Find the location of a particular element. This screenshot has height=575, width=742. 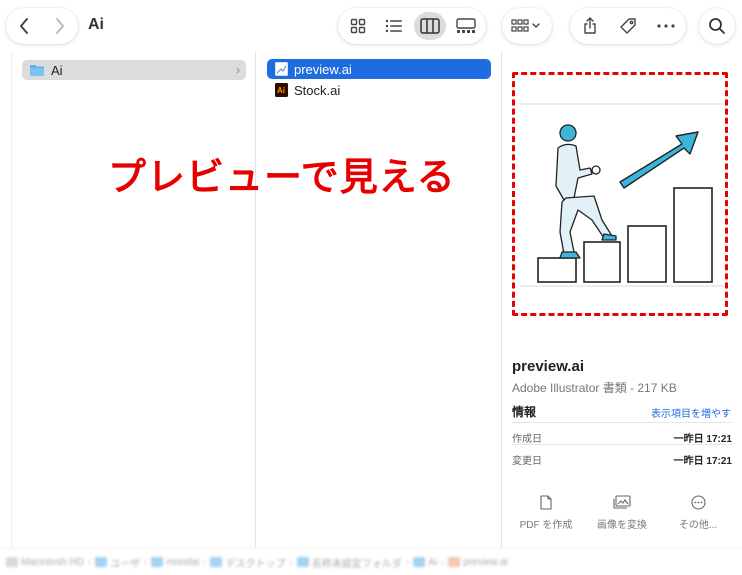

disk-icon is located at coordinates (12, 562).